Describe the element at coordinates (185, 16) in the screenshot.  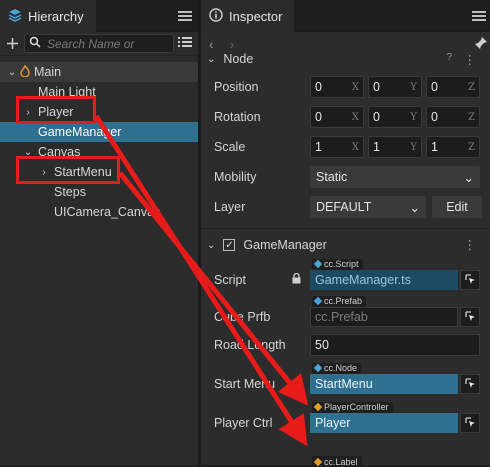
I see `hierarchy-menu-icon` at that location.